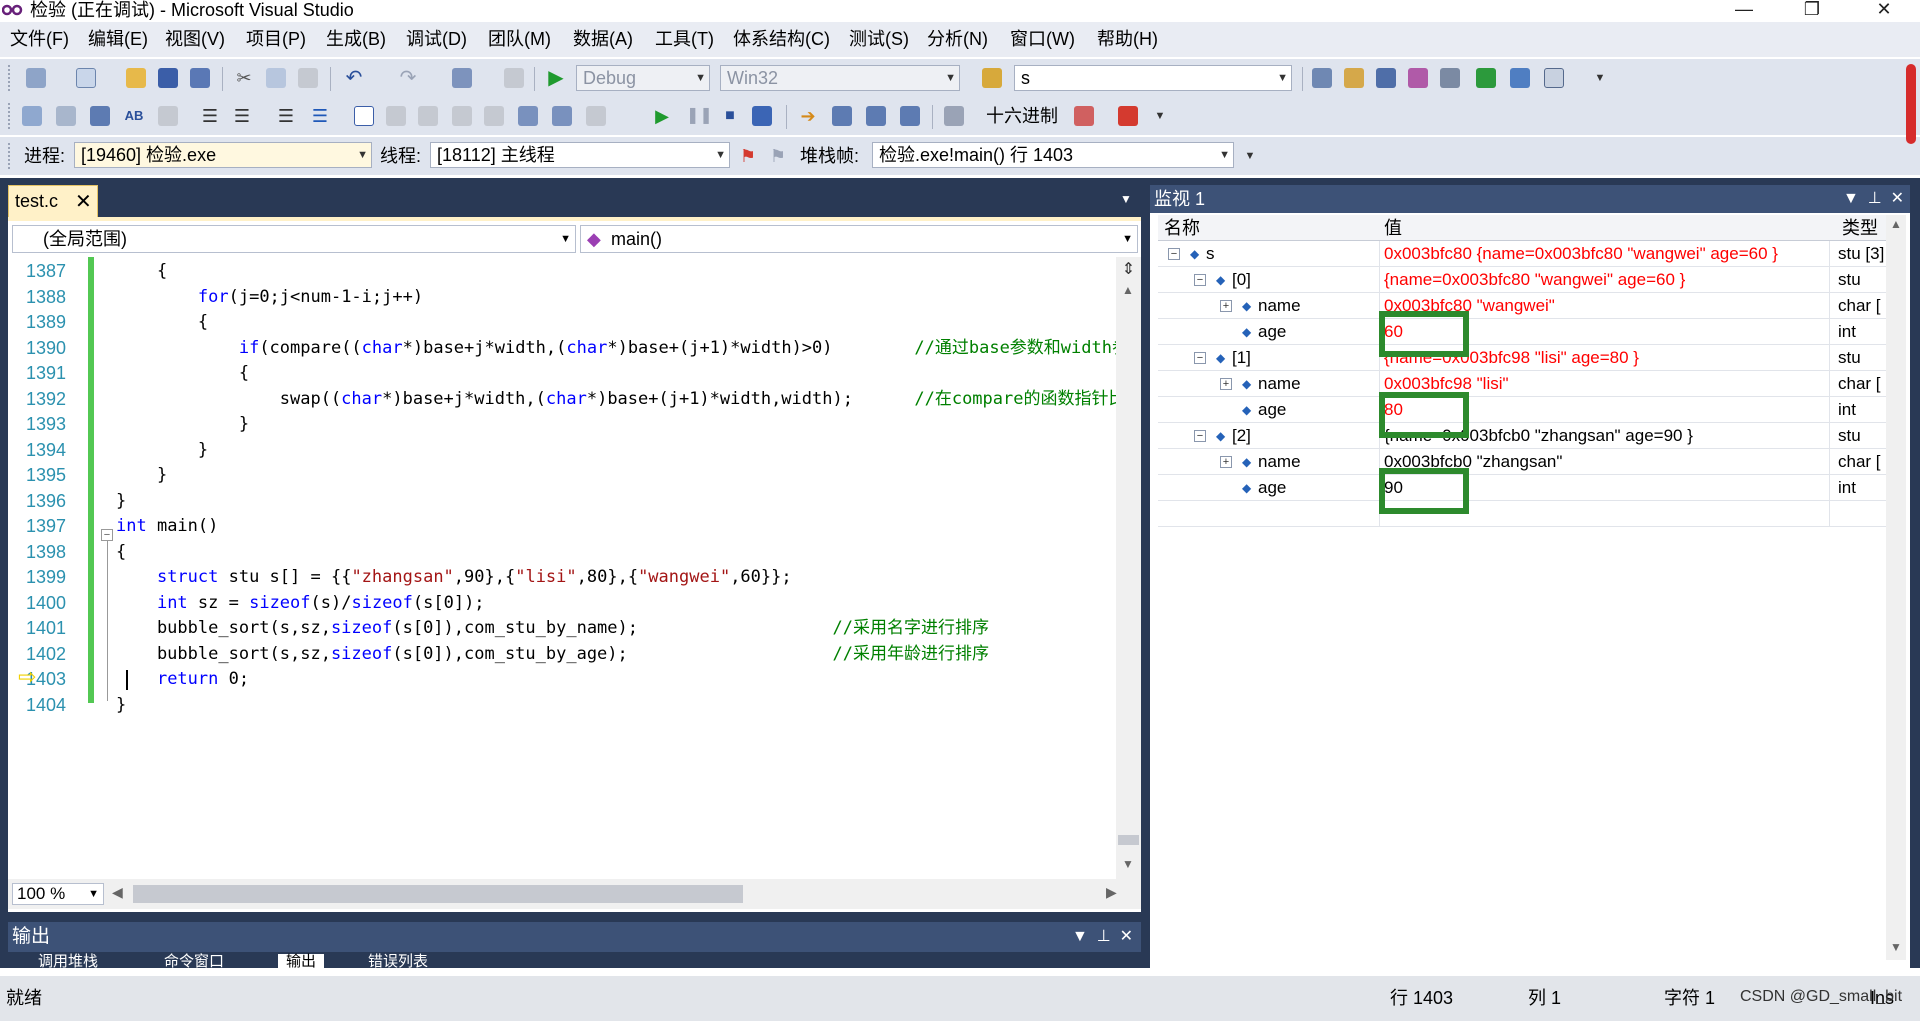 This screenshot has height=1021, width=1920. What do you see at coordinates (58, 894) in the screenshot?
I see `zoom-dropdown: 100 % ▼` at bounding box center [58, 894].